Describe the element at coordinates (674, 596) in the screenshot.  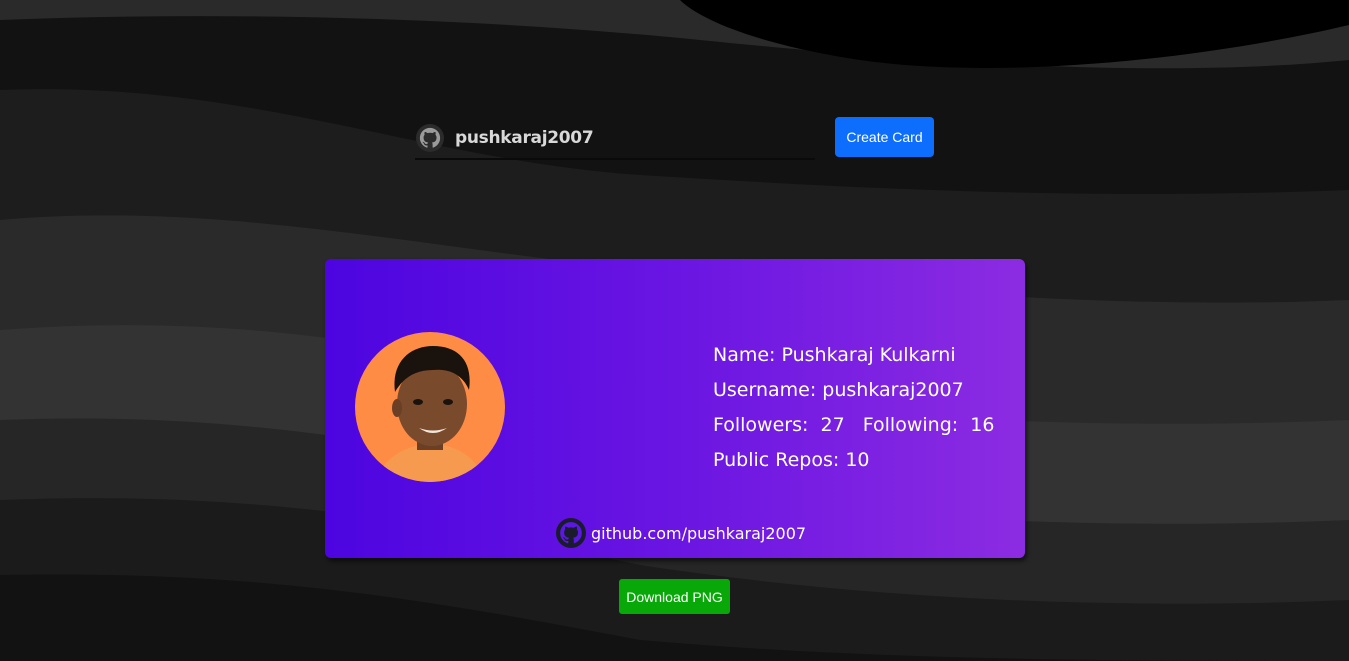
I see `download-png-button: Download PNG` at that location.